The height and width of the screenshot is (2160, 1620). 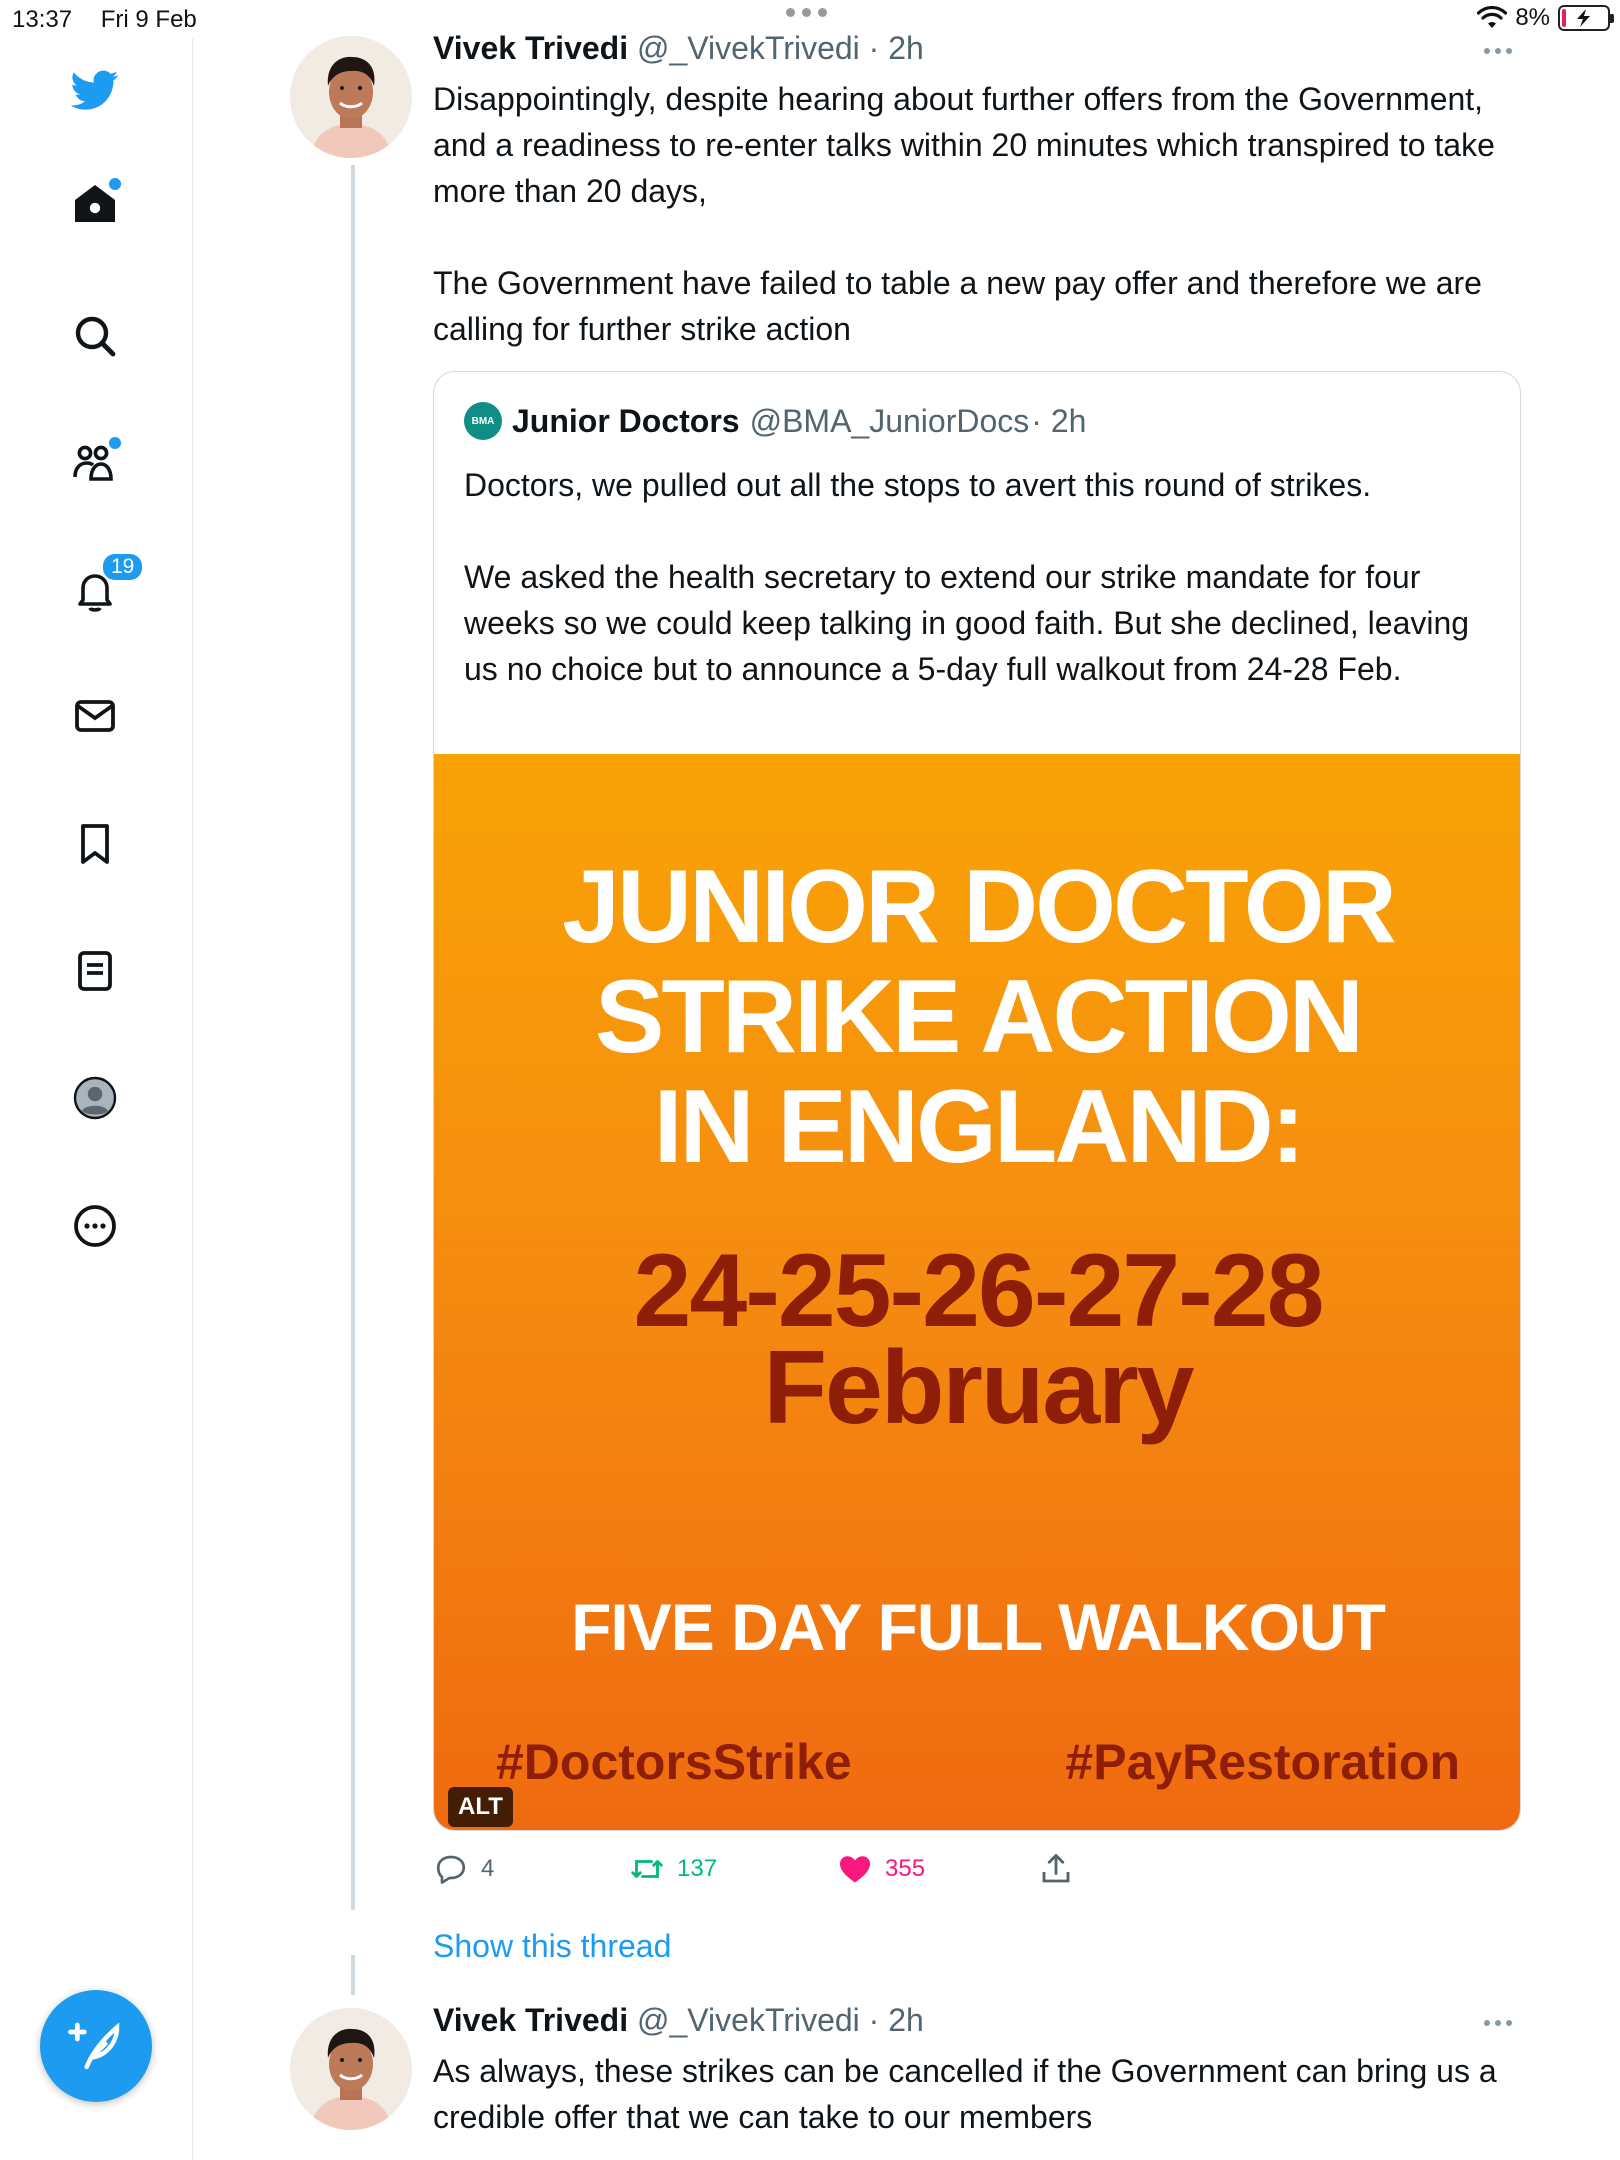 What do you see at coordinates (979, 1017) in the screenshot?
I see `poster-title: JUNIOR DOCTOR STRIKE ACTION IN ENGLAND:` at bounding box center [979, 1017].